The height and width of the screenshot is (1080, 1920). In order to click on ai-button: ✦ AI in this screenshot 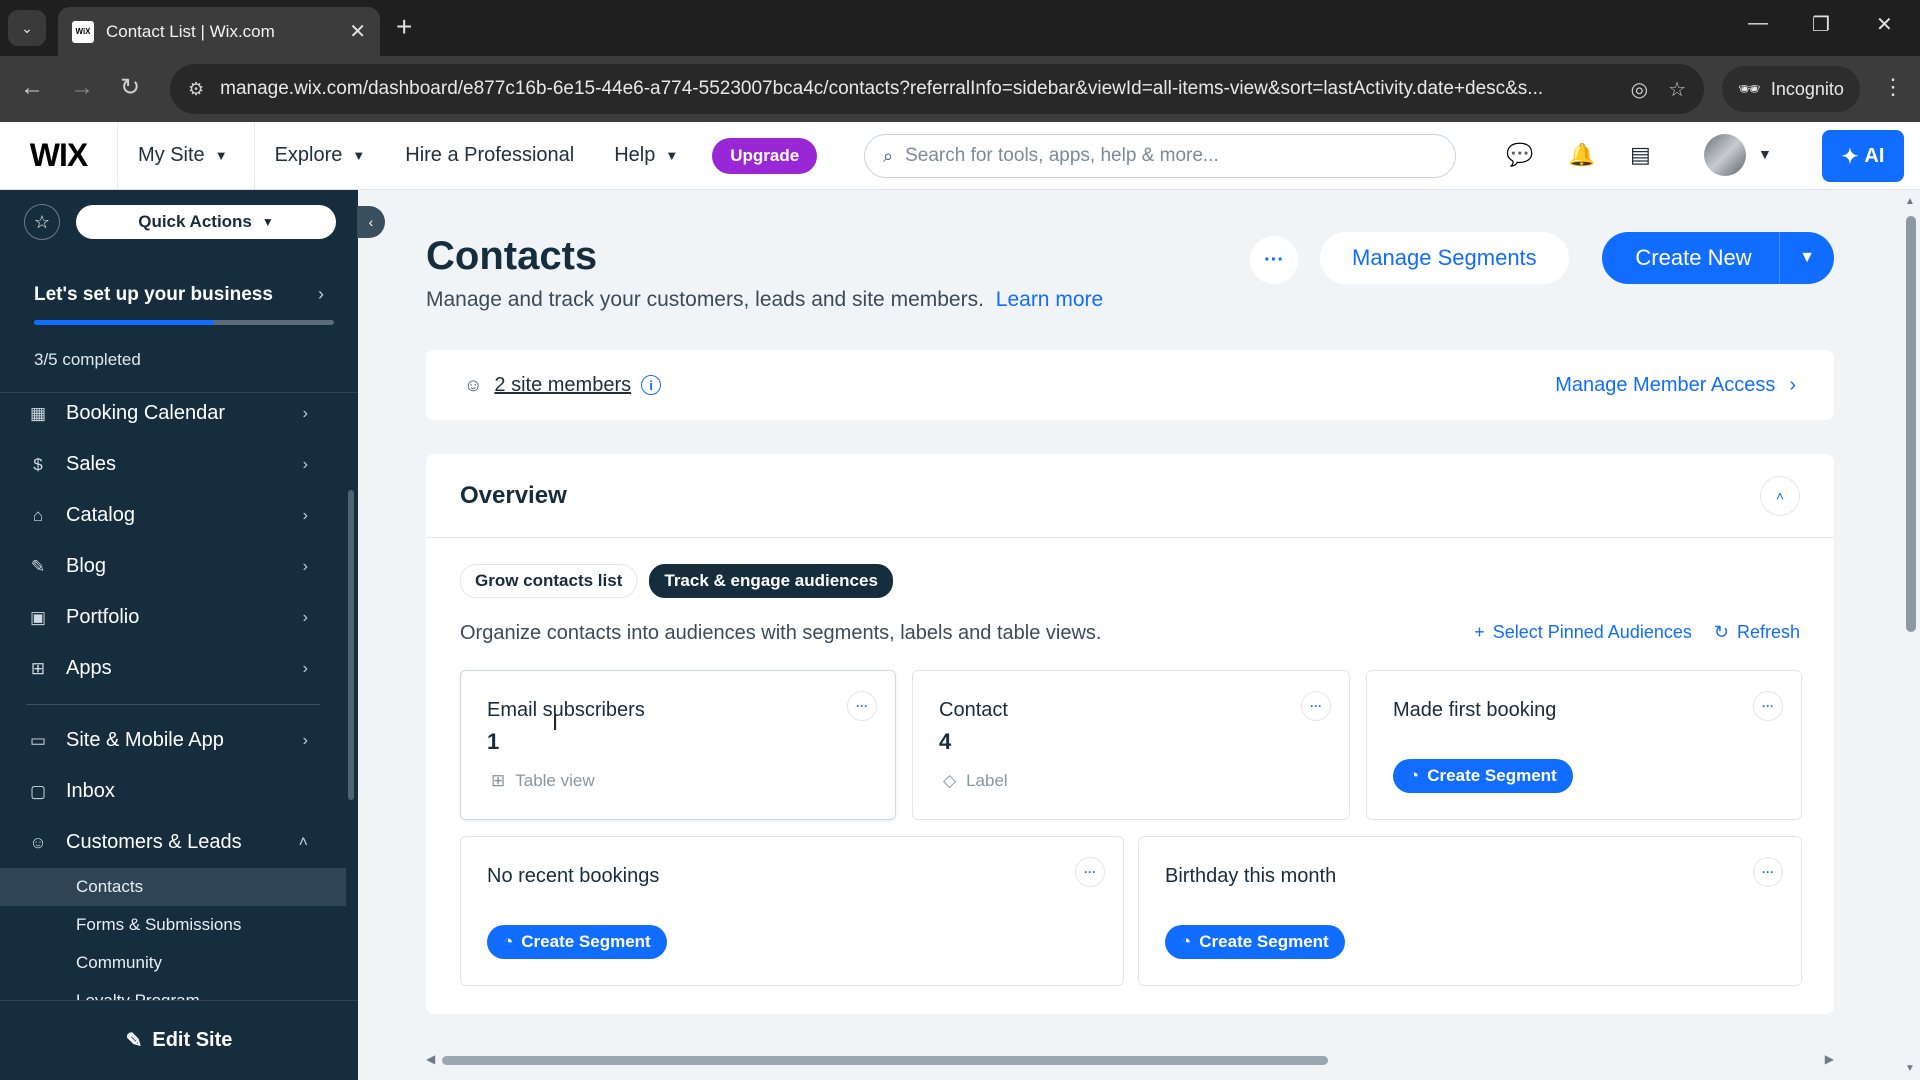, I will do `click(1863, 156)`.